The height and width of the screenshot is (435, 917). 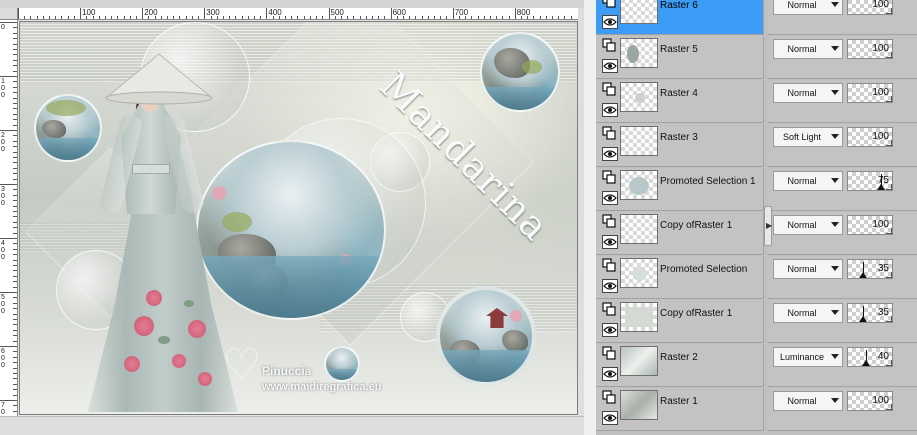 What do you see at coordinates (696, 313) in the screenshot?
I see `layer-name: Copy ofRaster 1` at bounding box center [696, 313].